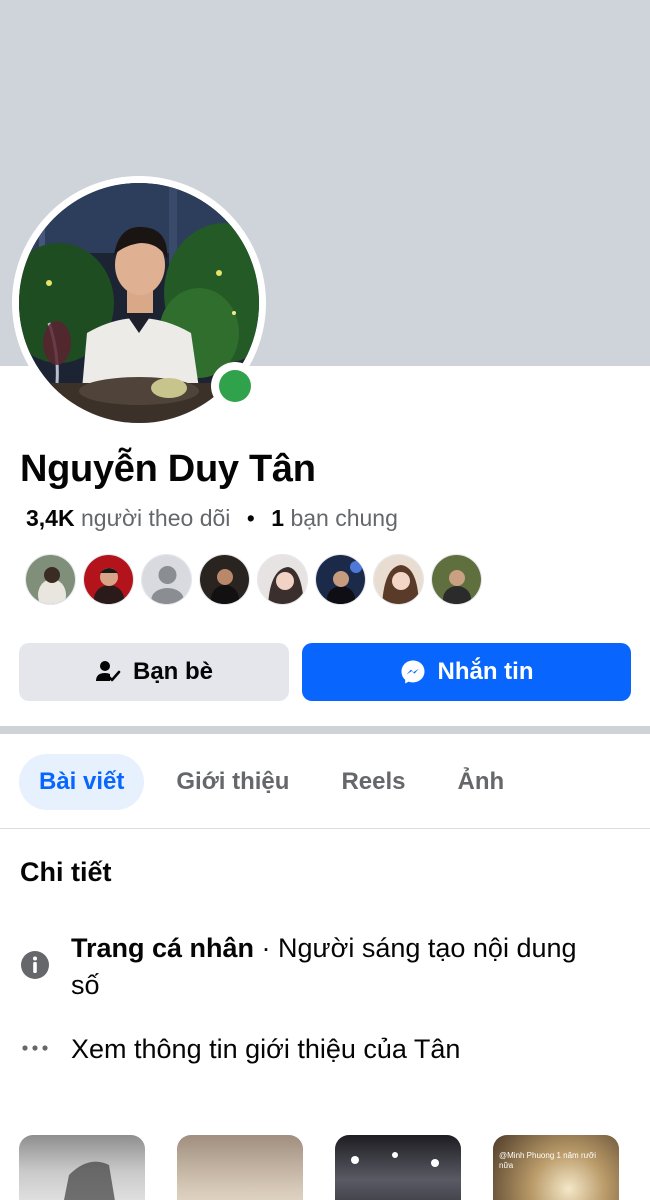 Image resolution: width=650 pixels, height=1200 pixels. What do you see at coordinates (108, 671) in the screenshot?
I see `friends-check-icon` at bounding box center [108, 671].